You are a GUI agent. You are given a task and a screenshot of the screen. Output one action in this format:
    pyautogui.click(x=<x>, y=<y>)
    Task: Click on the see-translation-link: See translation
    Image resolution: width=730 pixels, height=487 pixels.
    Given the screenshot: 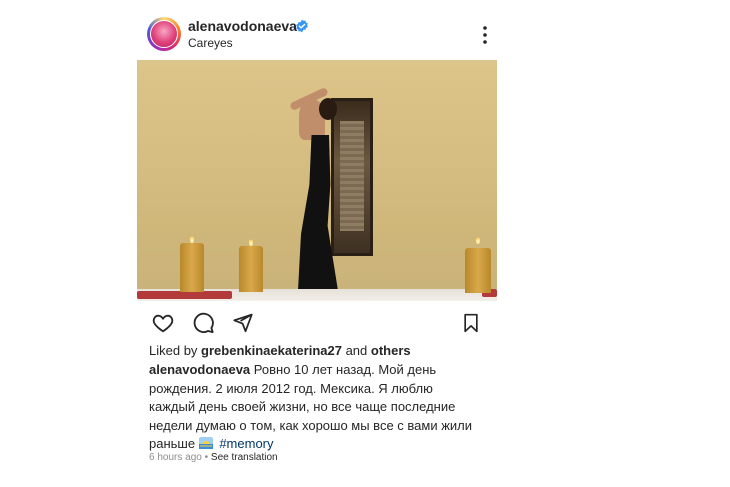 What is the action you would take?
    pyautogui.click(x=244, y=457)
    